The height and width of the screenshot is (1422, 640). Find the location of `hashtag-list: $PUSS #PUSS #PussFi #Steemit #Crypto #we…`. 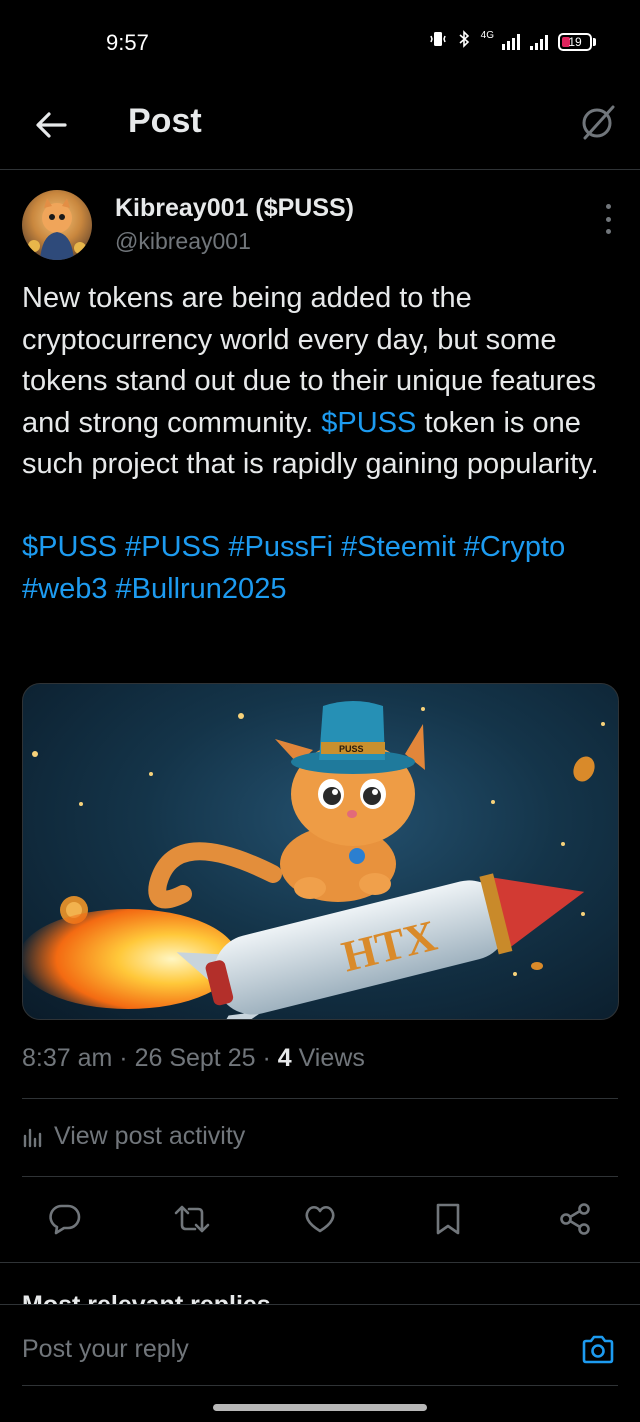

hashtag-list: $PUSS #PUSS #PussFi #Steemit #Crypto #we… is located at coordinates (322, 568).